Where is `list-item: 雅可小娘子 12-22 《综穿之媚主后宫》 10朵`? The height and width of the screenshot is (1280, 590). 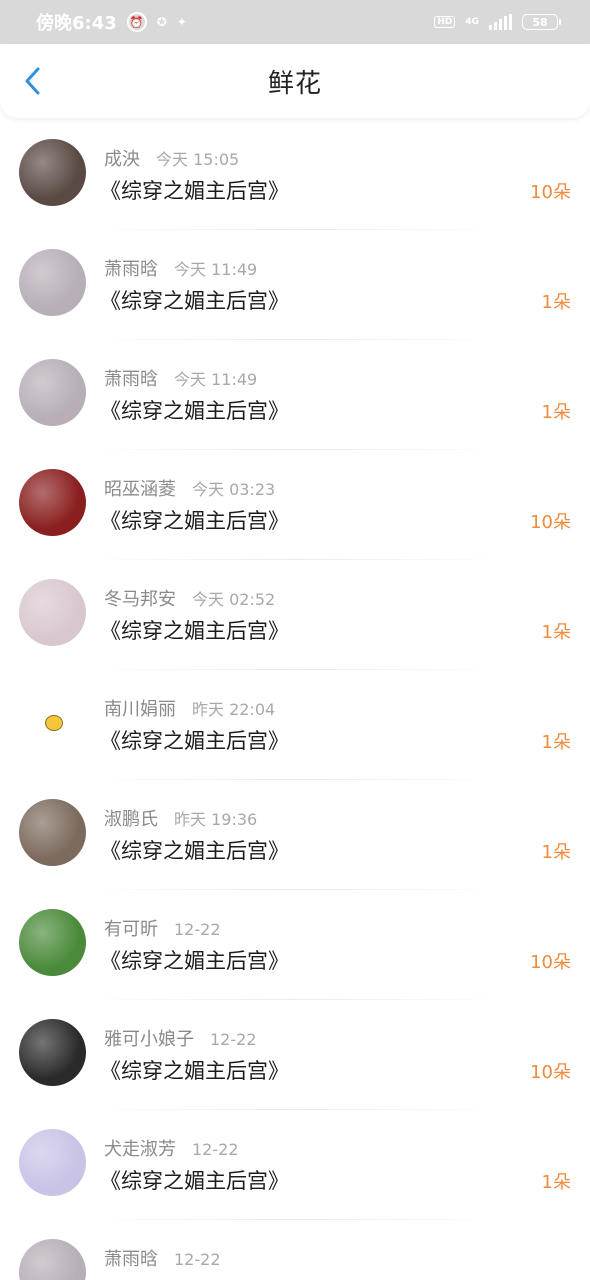
list-item: 雅可小娘子 12-22 《综穿之媚主后宫》 10朵 is located at coordinates (295, 1055).